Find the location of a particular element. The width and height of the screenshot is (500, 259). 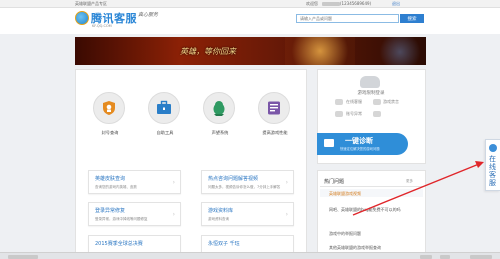

online-service-float-tab: 在线客服 is located at coordinates (492, 165).